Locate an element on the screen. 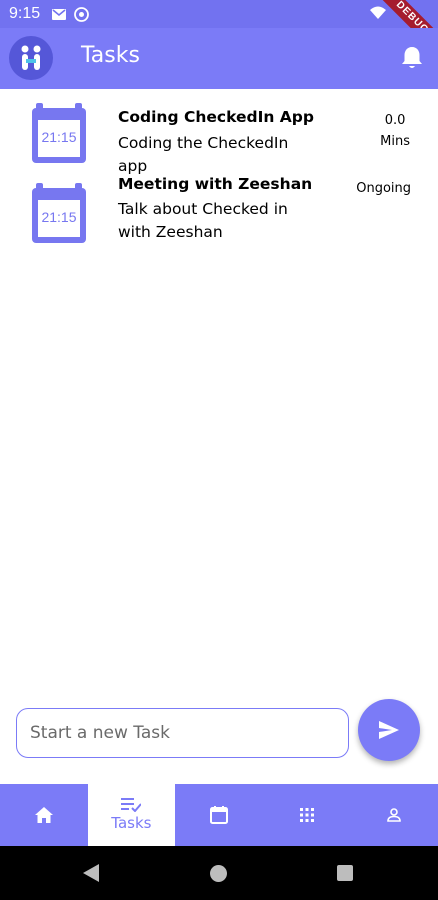  task-status-value: Ongoing is located at coordinates (383, 188).